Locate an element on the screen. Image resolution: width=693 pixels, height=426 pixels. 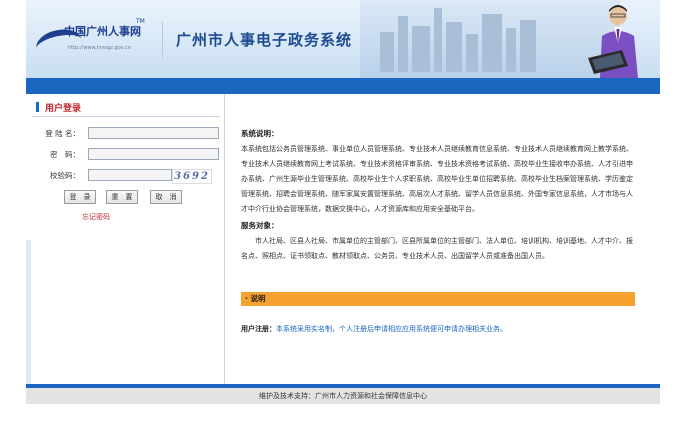
header-blue-bar is located at coordinates (343, 86).